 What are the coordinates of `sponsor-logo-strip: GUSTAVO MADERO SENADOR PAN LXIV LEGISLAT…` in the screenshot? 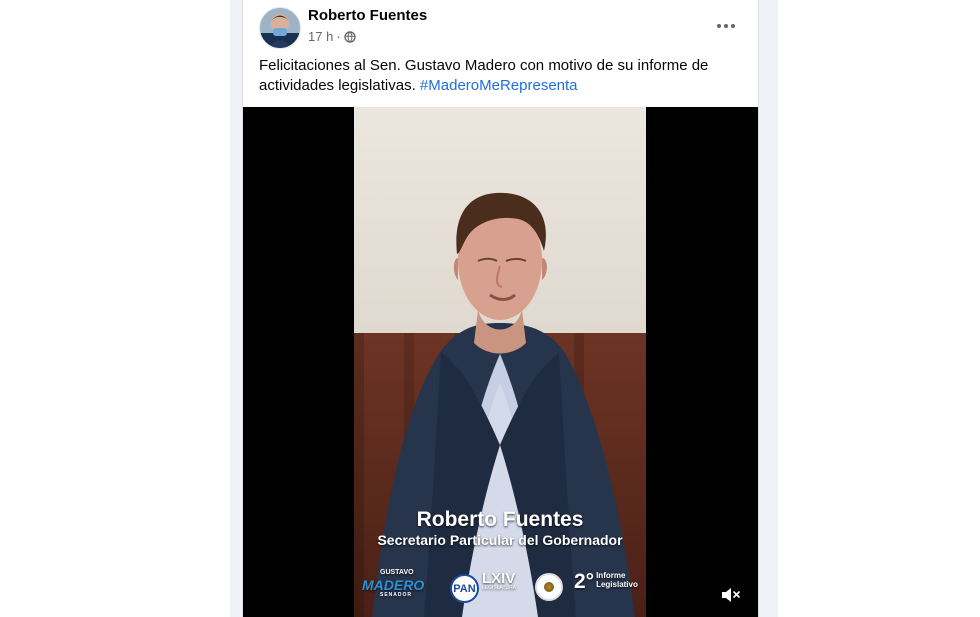 It's located at (500, 585).